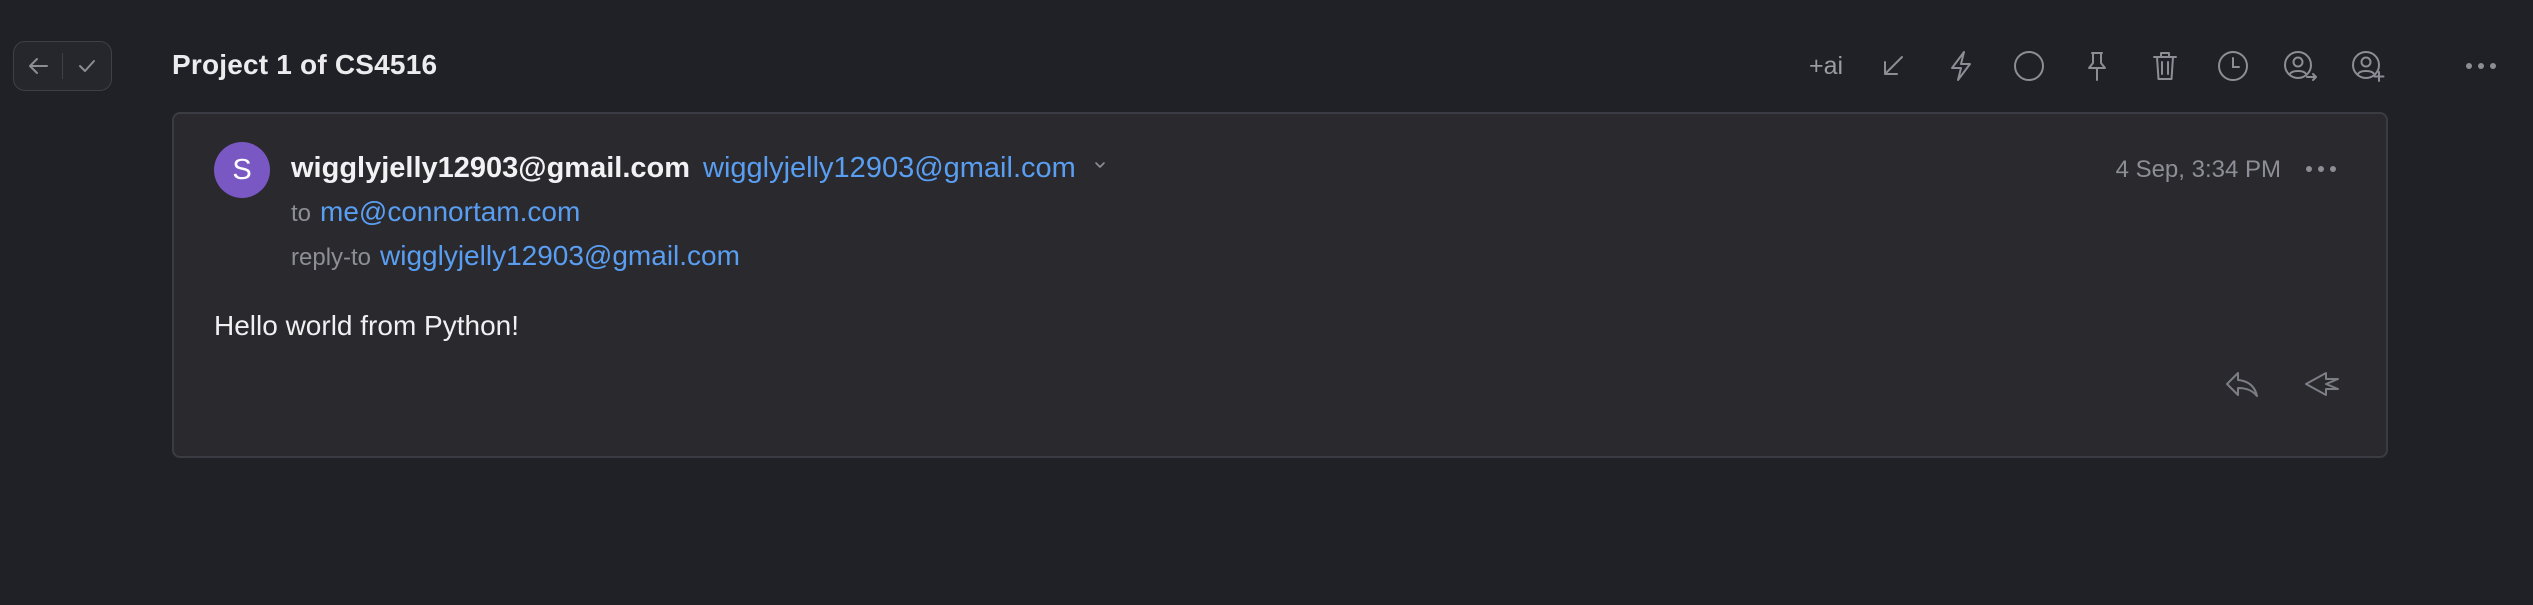  I want to click on assign-user-icon, so click(2301, 66).